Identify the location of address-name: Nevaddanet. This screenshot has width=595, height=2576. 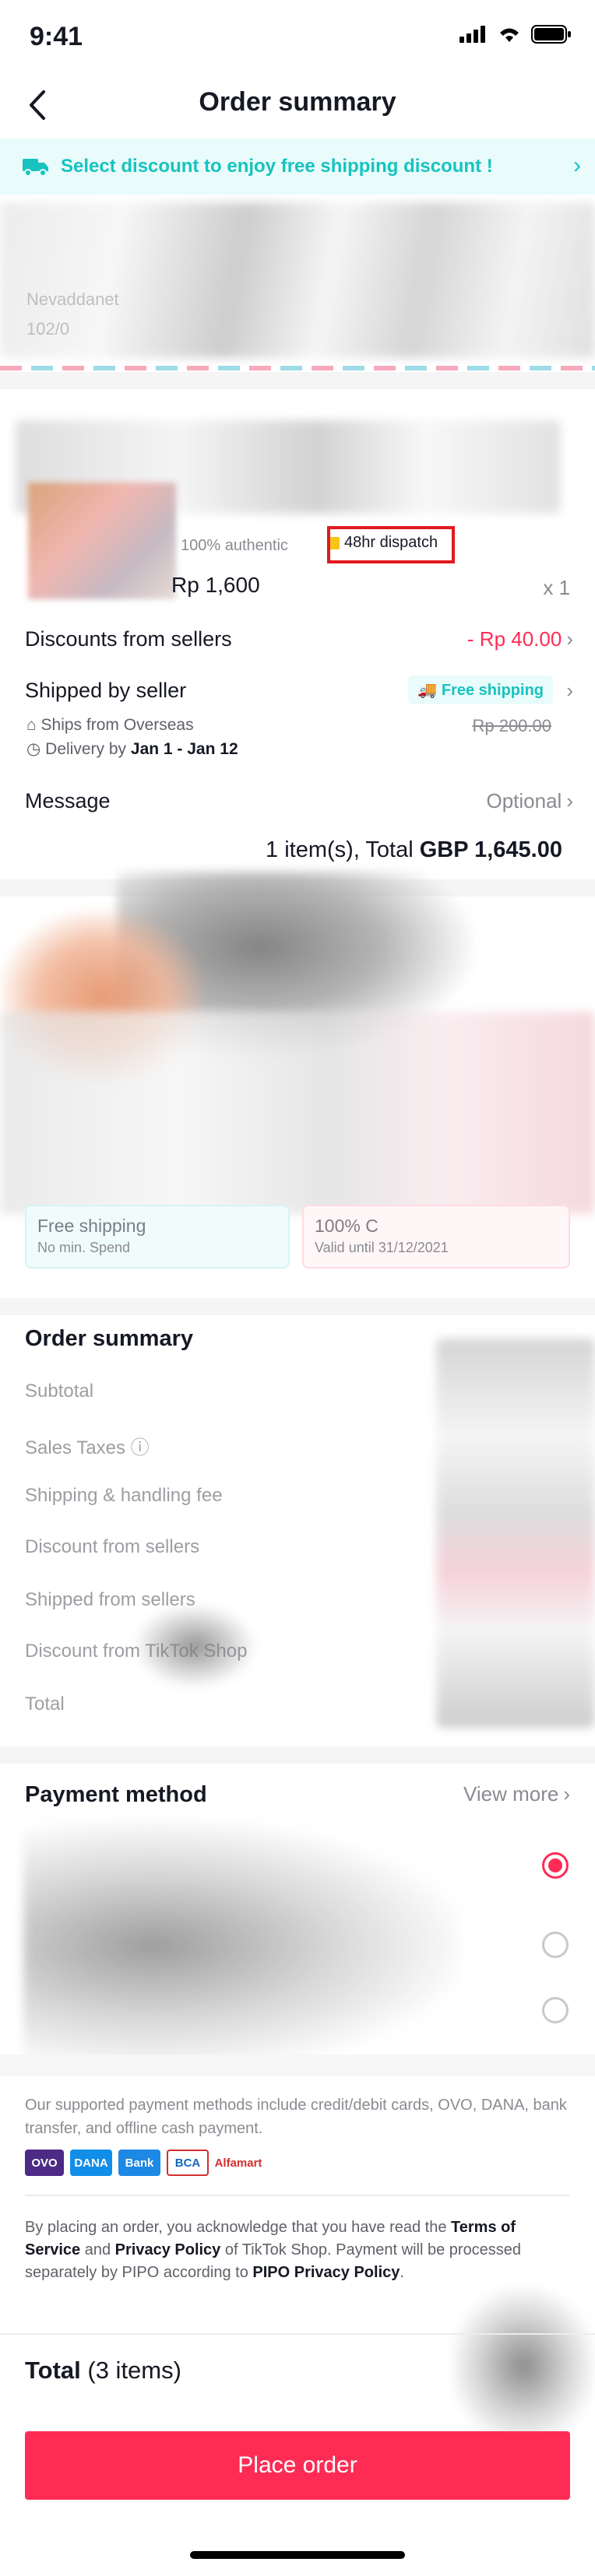
(72, 300).